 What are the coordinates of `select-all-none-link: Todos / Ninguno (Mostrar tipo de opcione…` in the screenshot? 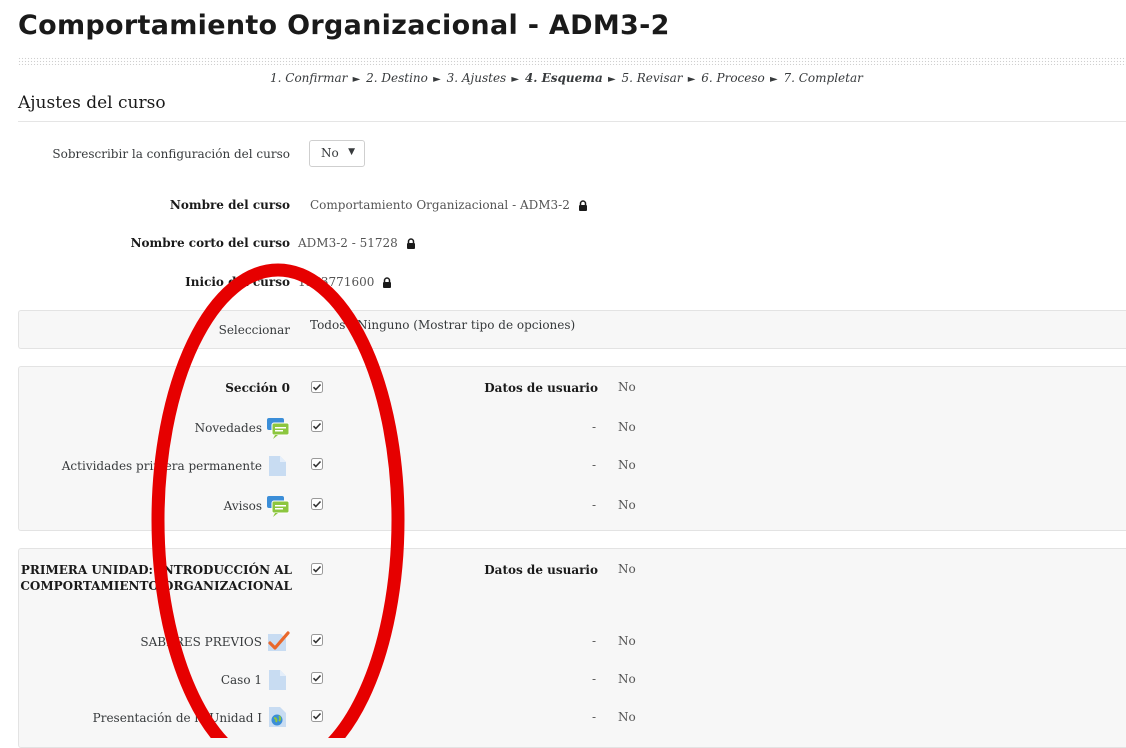 It's located at (442, 325).